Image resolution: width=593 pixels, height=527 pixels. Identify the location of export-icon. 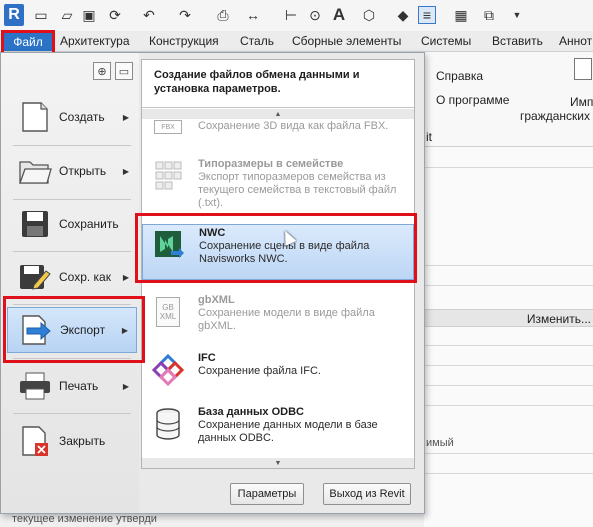
(36, 330).